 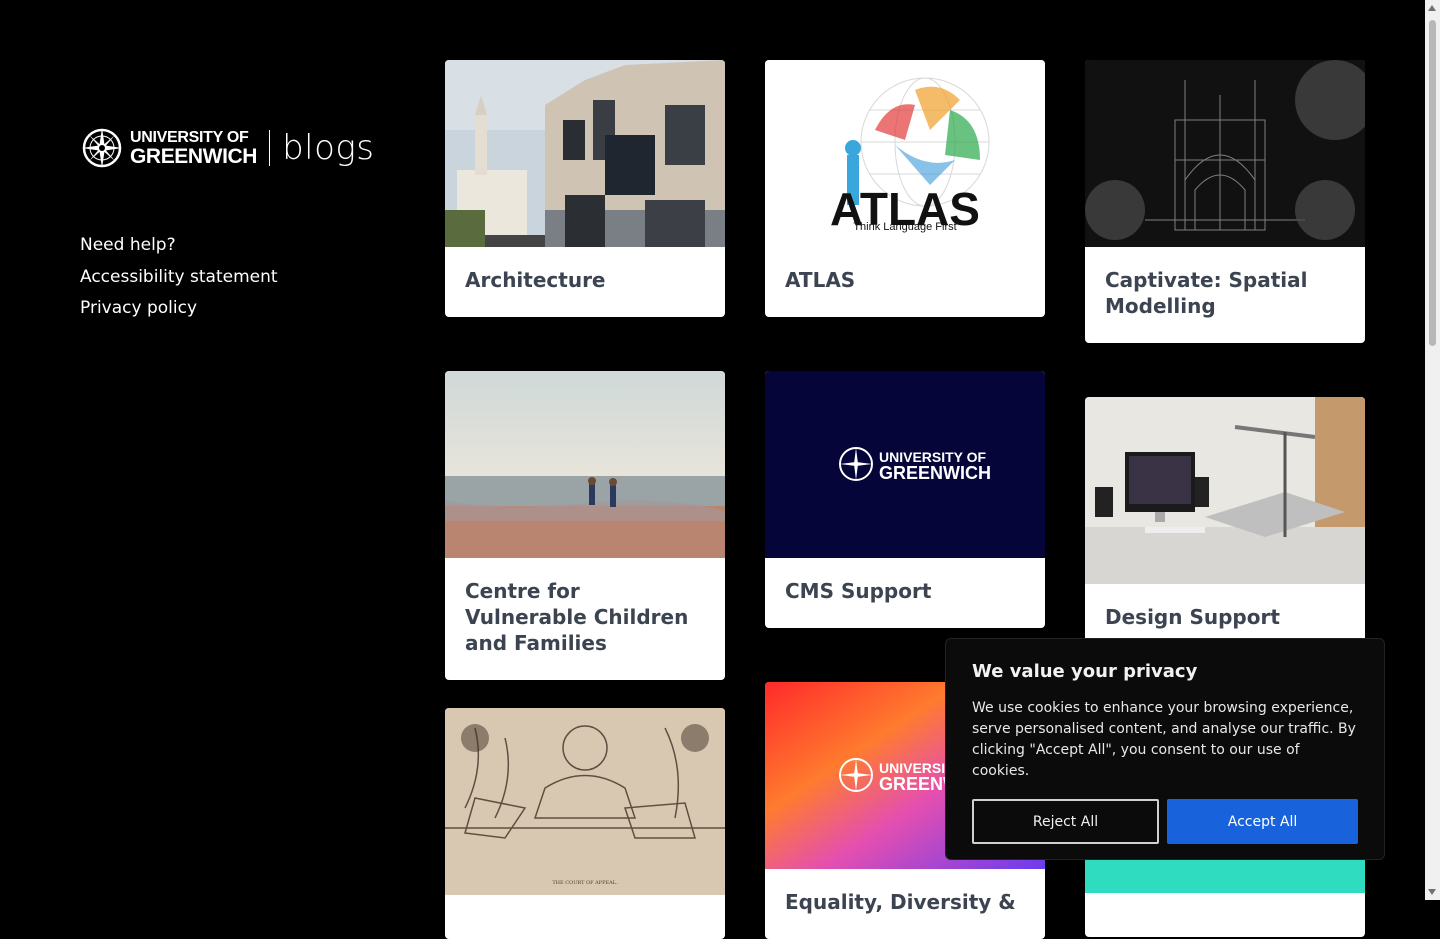 I want to click on blog-card-cms-support: UNIVERSITY OF GREENWICH CMS Support, so click(x=905, y=499).